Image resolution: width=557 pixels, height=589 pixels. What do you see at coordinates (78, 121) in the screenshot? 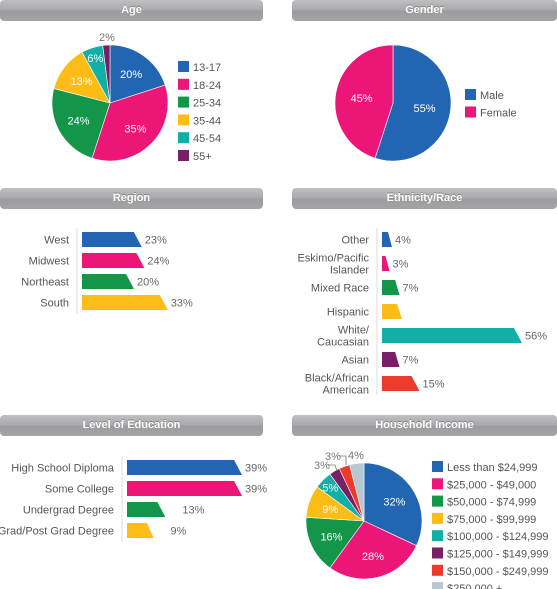
I see `age-slice-label: 24%` at bounding box center [78, 121].